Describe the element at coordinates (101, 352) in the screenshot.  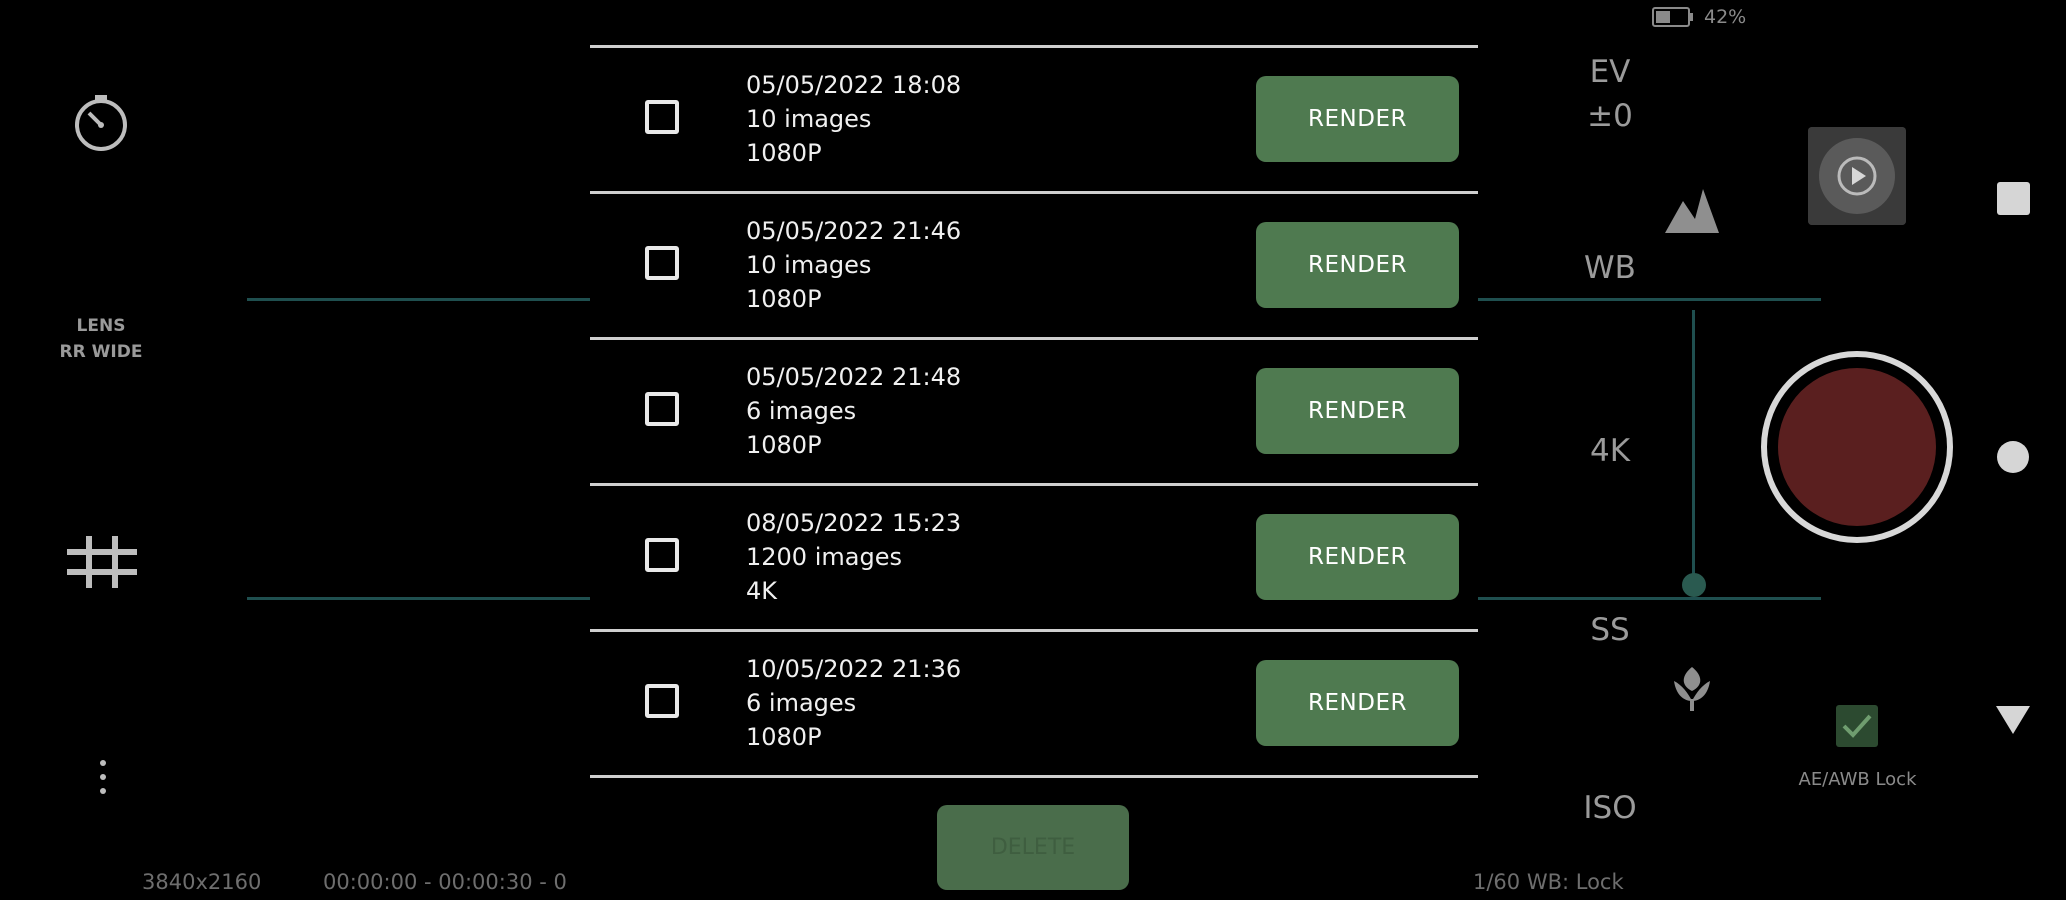
I see `lens-value: RR WIDE` at that location.